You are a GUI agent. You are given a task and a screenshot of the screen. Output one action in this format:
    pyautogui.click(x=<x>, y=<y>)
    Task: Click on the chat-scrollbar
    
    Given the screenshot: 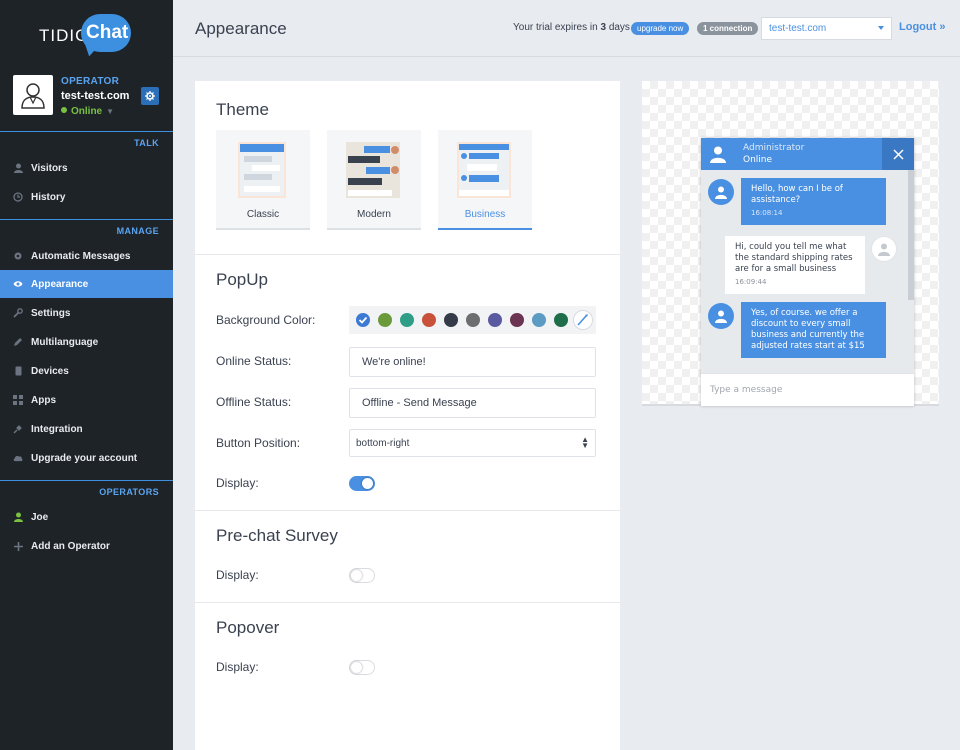 What is the action you would take?
    pyautogui.click(x=911, y=235)
    